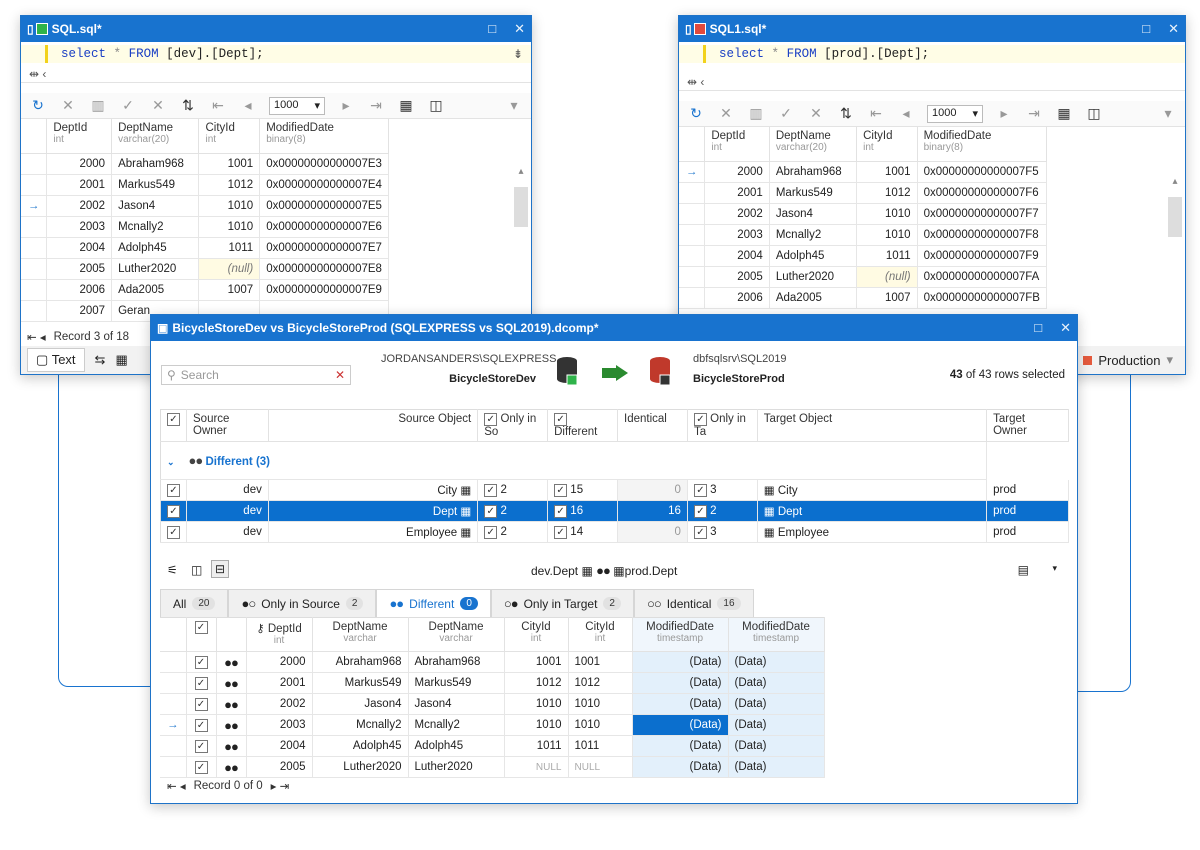  Describe the element at coordinates (872, 425) in the screenshot. I see `object-col-header: Target Object` at that location.